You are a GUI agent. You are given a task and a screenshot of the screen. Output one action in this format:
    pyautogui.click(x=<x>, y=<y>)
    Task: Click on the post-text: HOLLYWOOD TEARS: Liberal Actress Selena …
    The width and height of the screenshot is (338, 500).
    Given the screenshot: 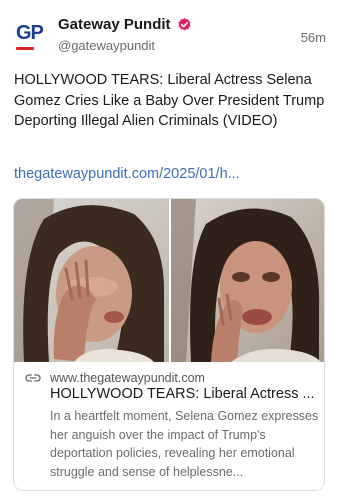 What is the action you would take?
    pyautogui.click(x=169, y=100)
    